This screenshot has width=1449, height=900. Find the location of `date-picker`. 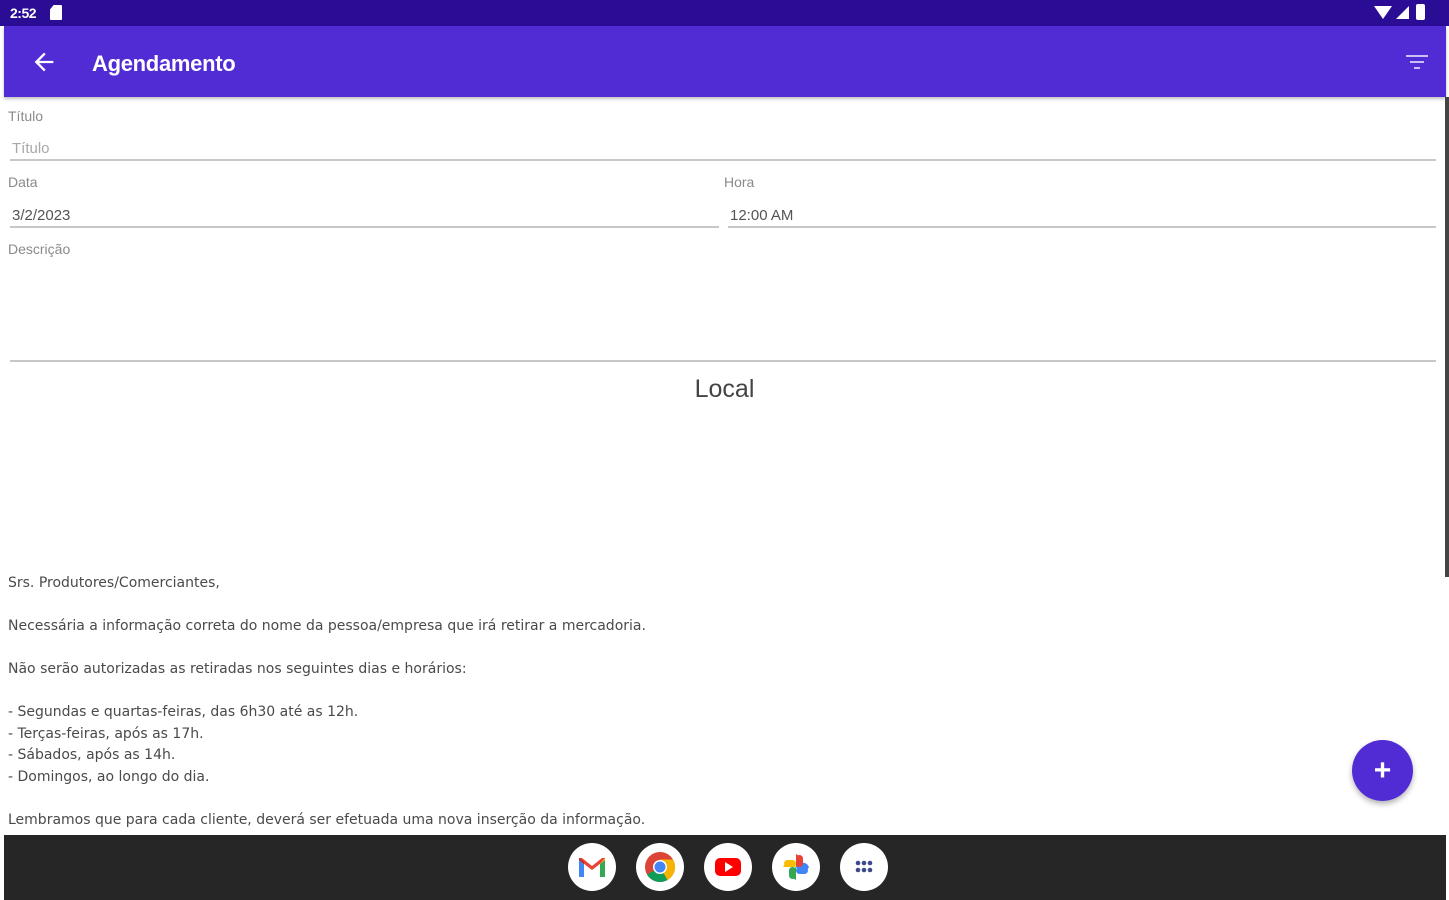

date-picker is located at coordinates (364, 216).